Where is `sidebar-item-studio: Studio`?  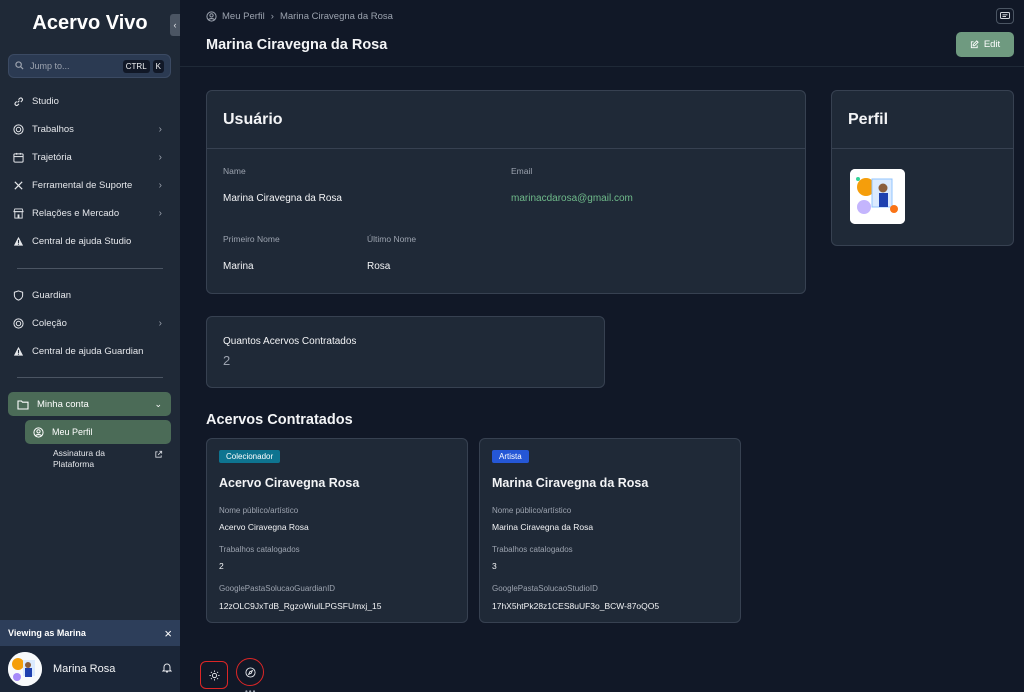 sidebar-item-studio: Studio is located at coordinates (87, 101).